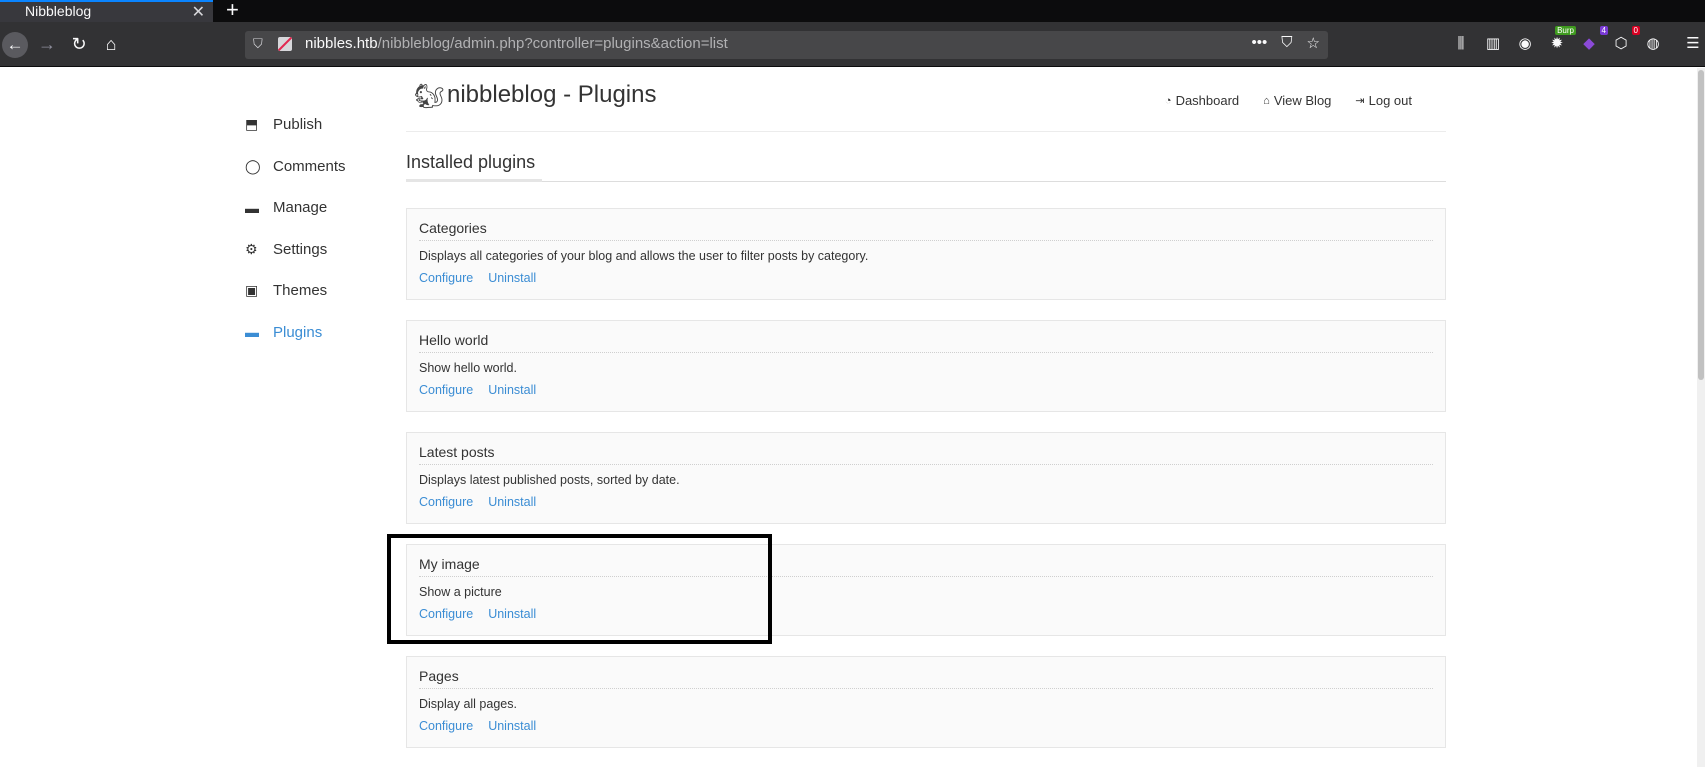  Describe the element at coordinates (260, 44) in the screenshot. I see `tracking-shield-icon: ⛉` at that location.